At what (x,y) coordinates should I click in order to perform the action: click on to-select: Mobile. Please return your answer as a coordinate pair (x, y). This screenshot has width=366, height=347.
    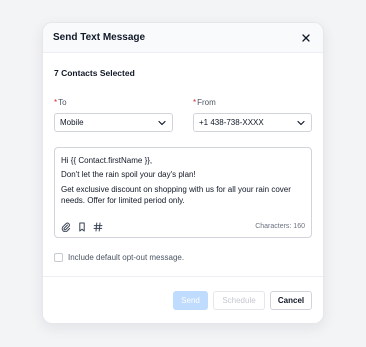
    Looking at the image, I should click on (113, 122).